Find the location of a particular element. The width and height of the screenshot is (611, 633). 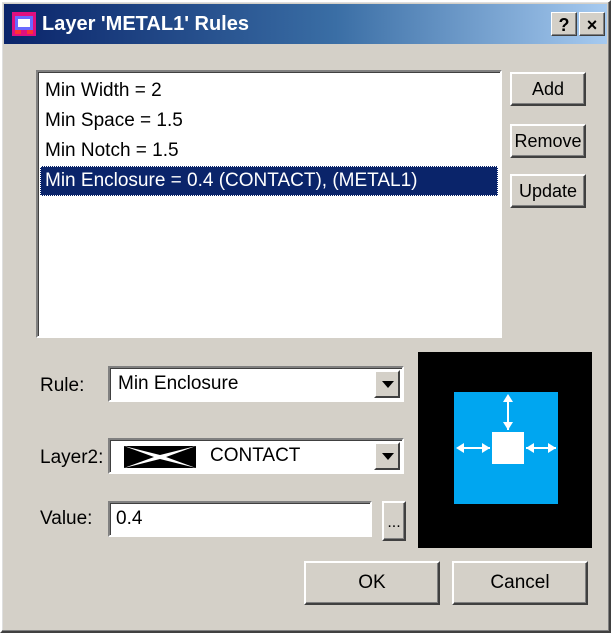

value-input is located at coordinates (240, 519).